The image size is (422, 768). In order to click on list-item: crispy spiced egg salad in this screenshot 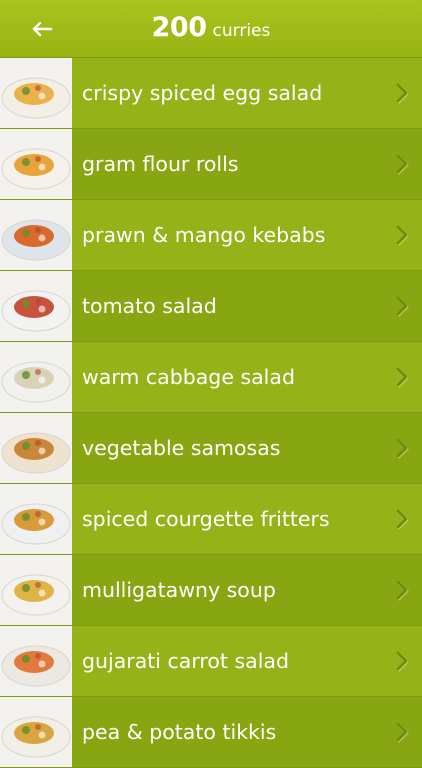, I will do `click(211, 93)`.